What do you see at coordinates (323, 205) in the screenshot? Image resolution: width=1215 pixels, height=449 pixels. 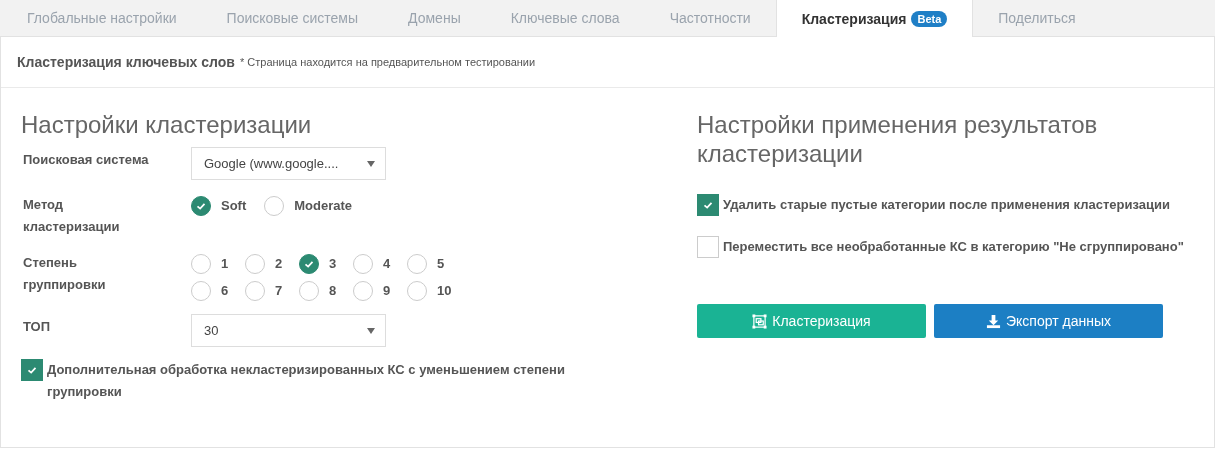 I see `option-label: Moderate` at bounding box center [323, 205].